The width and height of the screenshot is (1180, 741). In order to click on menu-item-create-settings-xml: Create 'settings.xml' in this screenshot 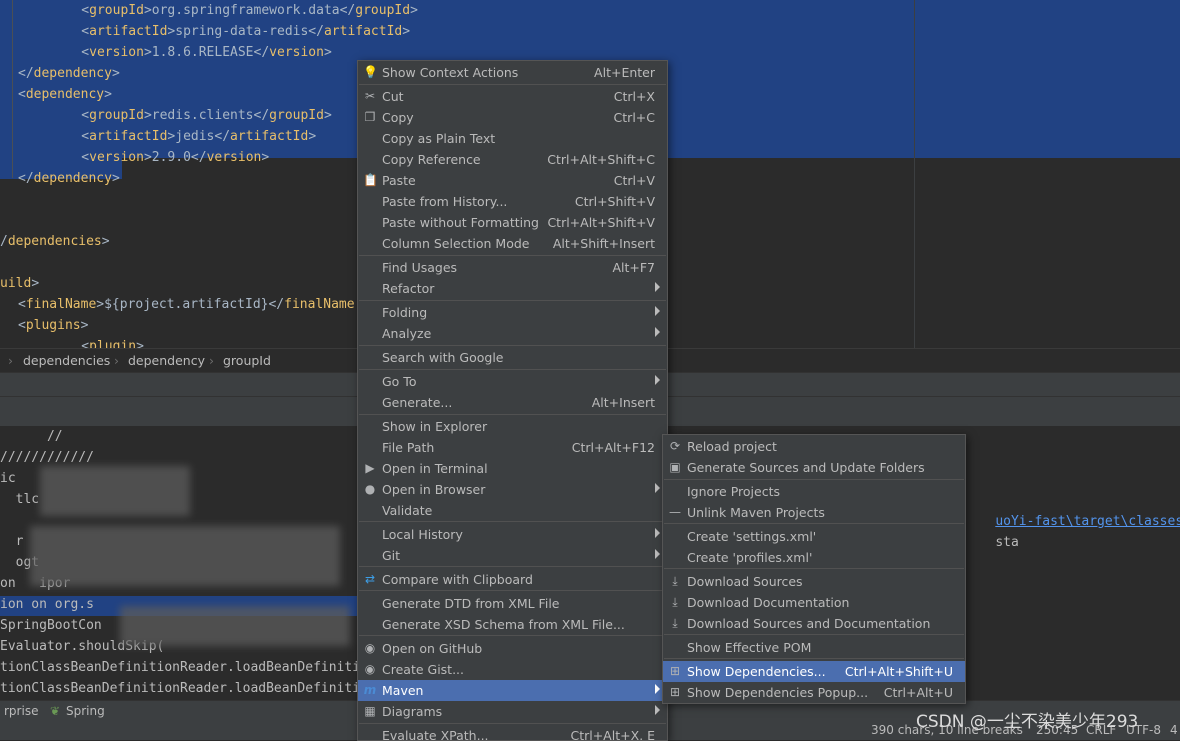, I will do `click(814, 536)`.